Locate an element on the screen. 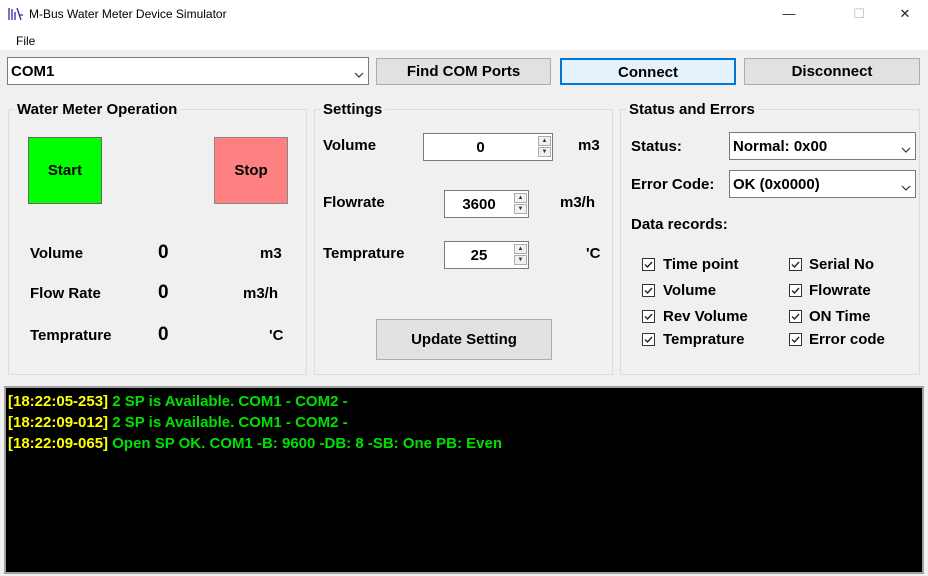 This screenshot has height=576, width=928. com-port-value: COM1 is located at coordinates (33, 71).